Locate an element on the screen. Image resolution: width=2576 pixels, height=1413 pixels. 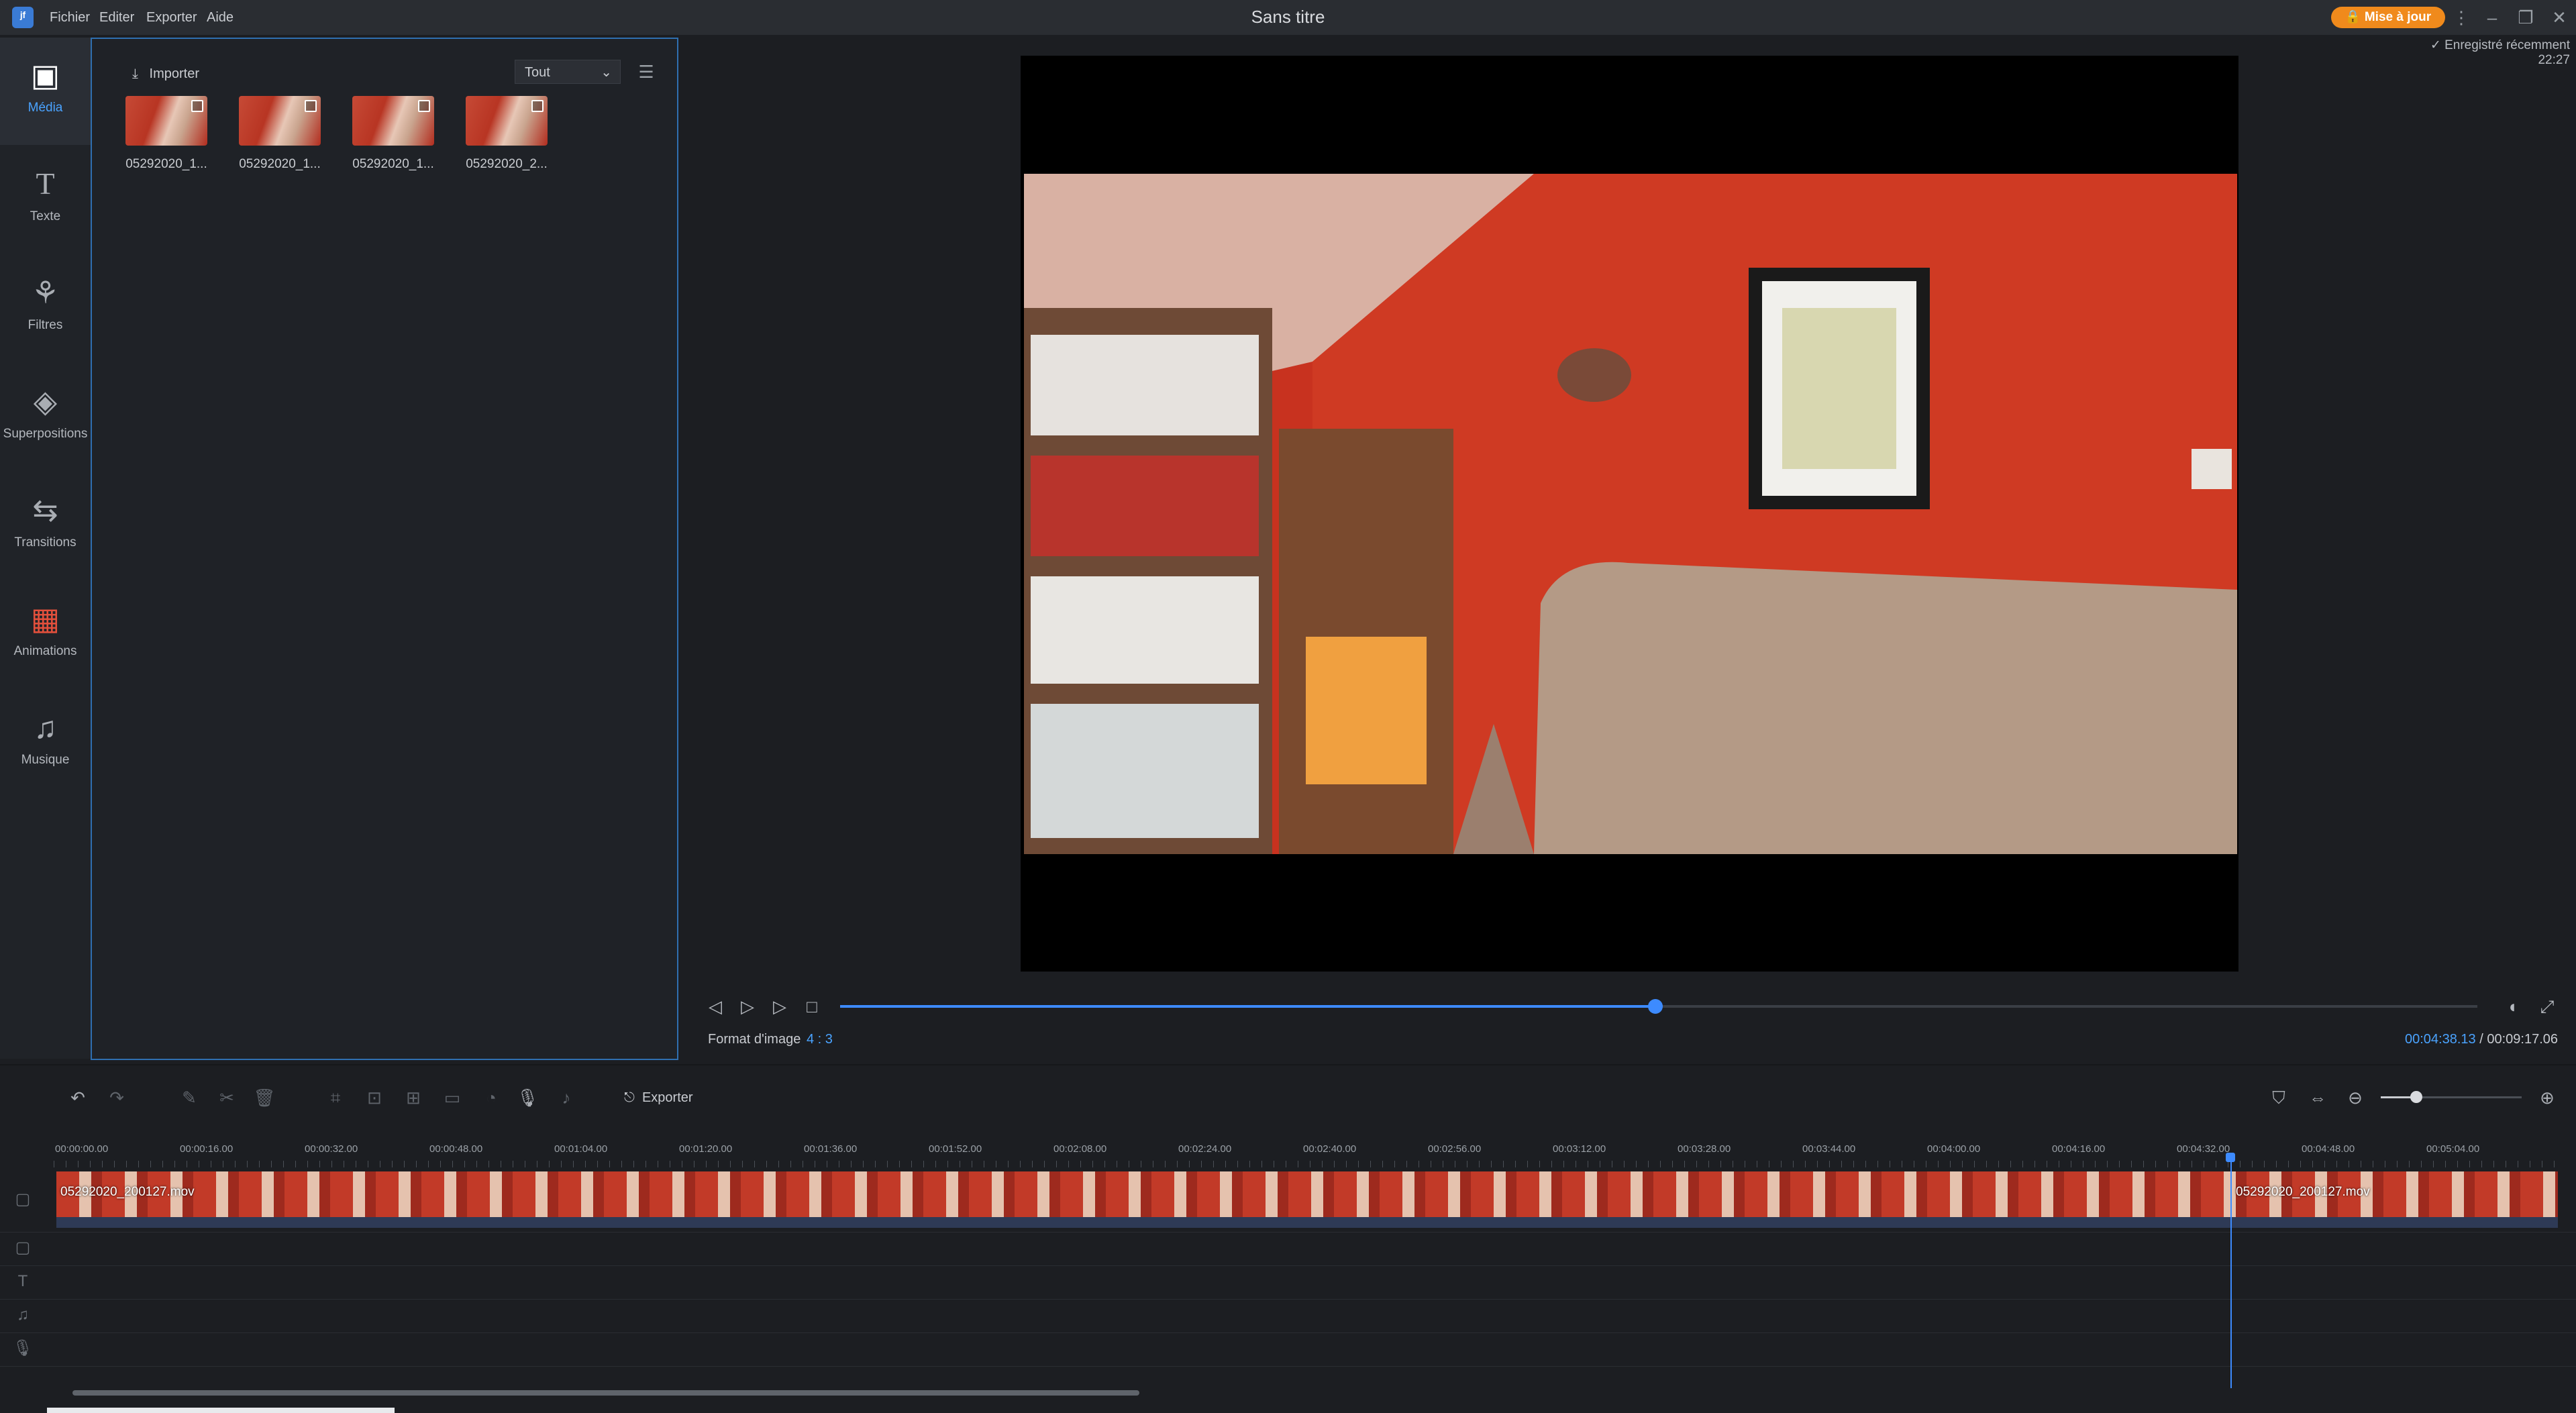
zoom-in-icon: ⊕ is located at coordinates (2547, 1098).